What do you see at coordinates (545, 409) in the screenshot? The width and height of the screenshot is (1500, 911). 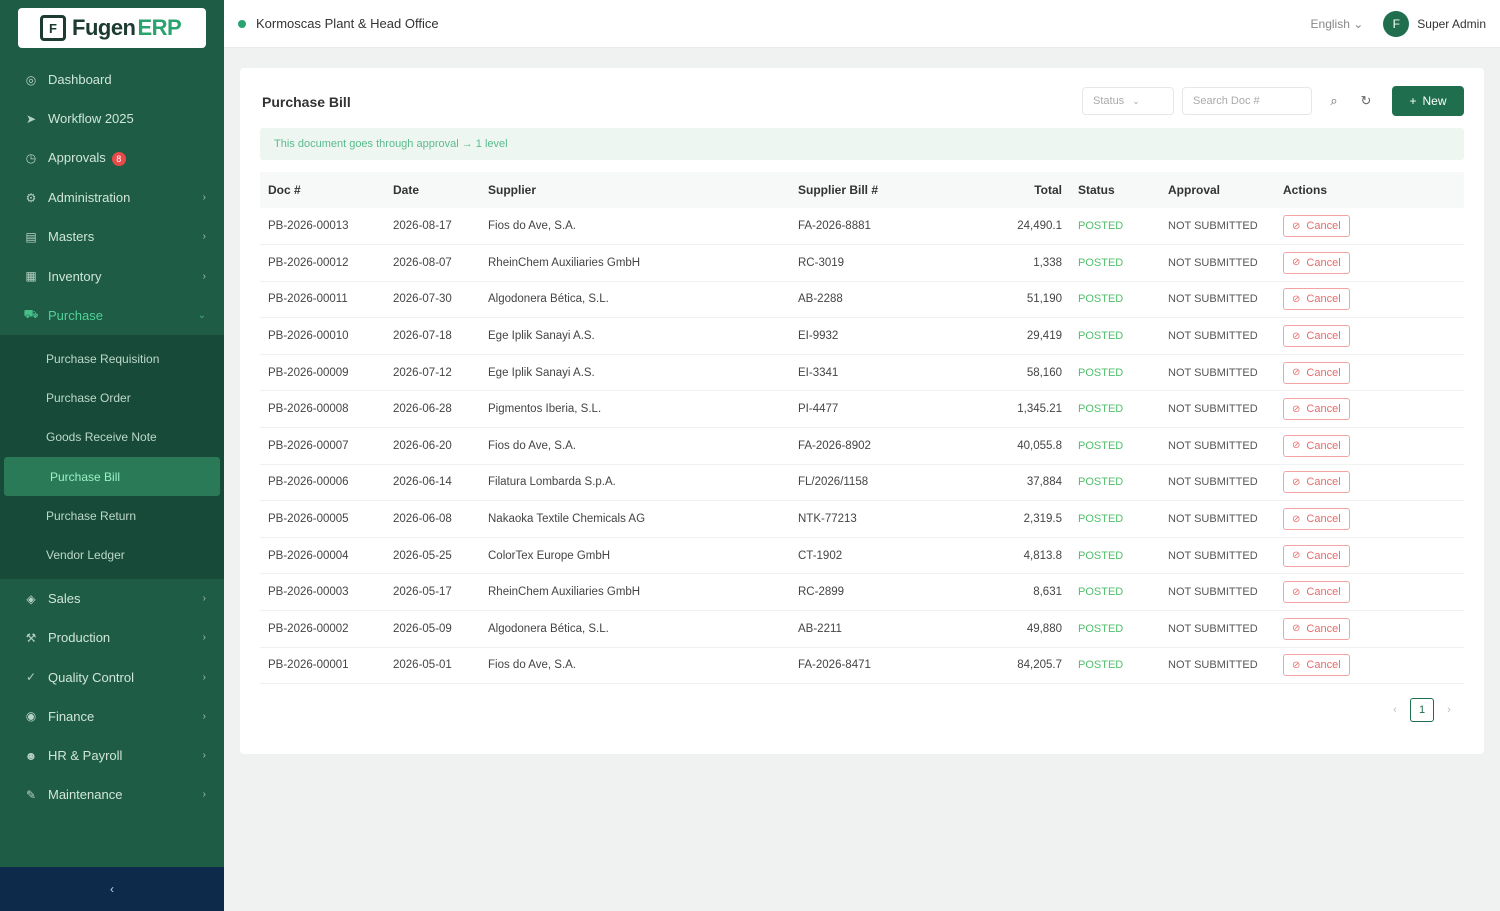 I see `cell-supplier: Pigmentos Iberia, S.L.` at bounding box center [545, 409].